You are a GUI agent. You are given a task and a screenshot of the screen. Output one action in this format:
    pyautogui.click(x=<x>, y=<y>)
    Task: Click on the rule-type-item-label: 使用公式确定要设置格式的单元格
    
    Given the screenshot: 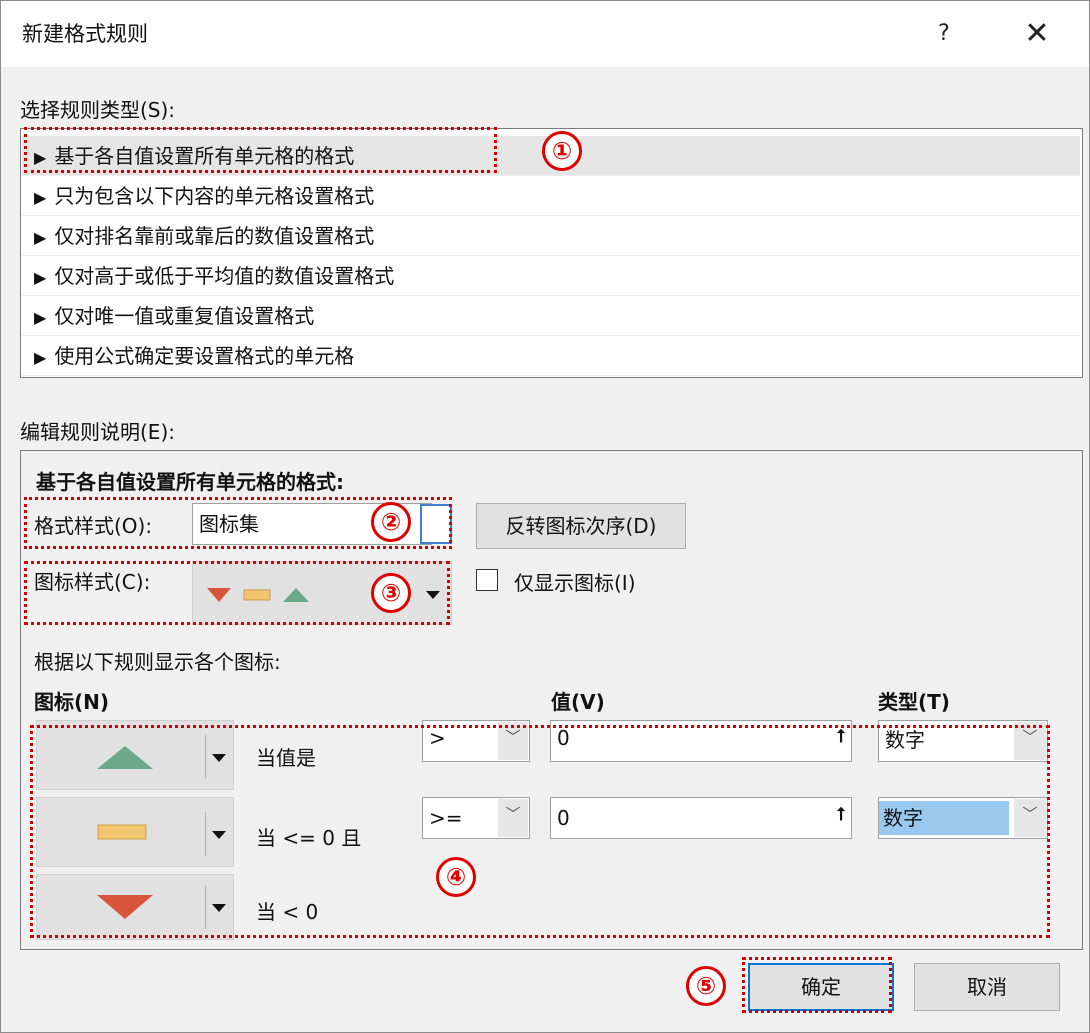 What is the action you would take?
    pyautogui.click(x=204, y=356)
    